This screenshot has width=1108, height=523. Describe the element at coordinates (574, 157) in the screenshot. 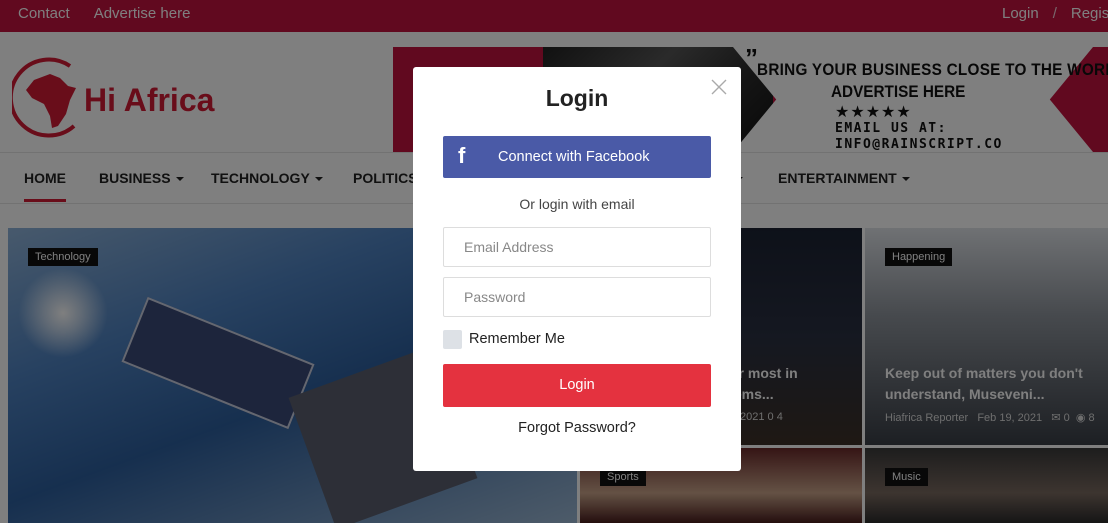

I see `facebook-button-label: Connect with Facebook` at that location.